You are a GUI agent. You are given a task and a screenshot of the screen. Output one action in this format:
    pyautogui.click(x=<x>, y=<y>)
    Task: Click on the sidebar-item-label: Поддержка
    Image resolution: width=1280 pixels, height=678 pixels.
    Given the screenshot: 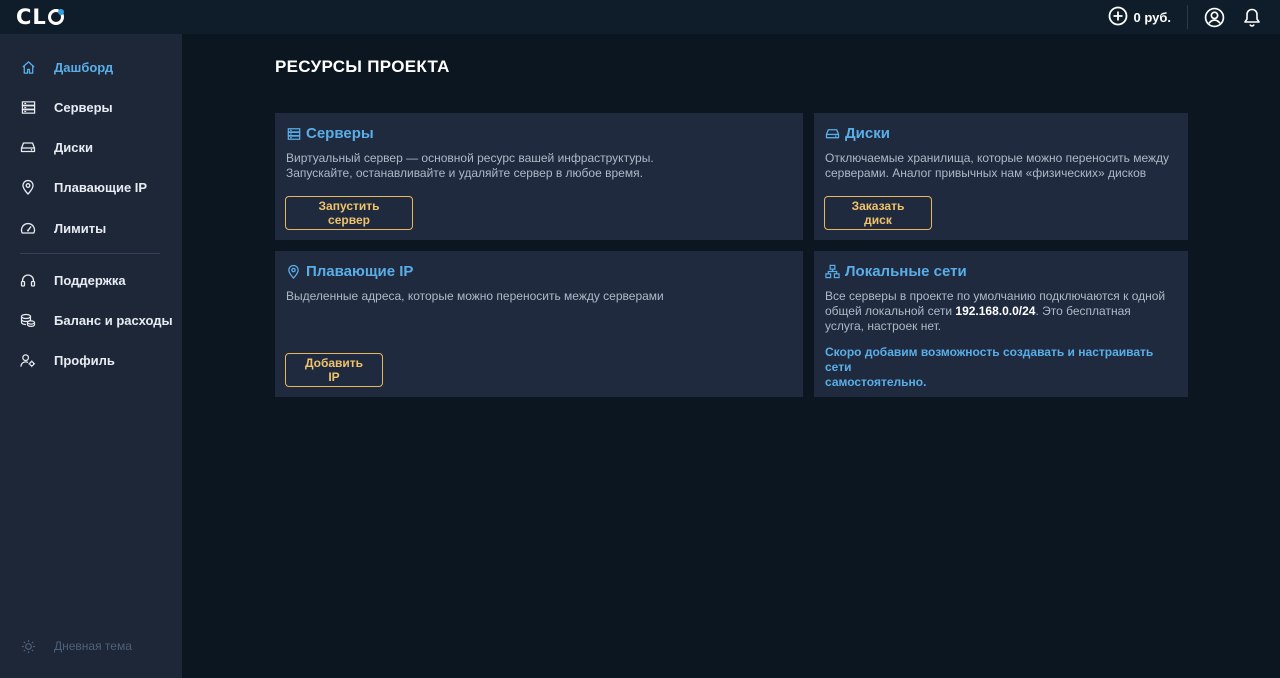 What is the action you would take?
    pyautogui.click(x=90, y=280)
    